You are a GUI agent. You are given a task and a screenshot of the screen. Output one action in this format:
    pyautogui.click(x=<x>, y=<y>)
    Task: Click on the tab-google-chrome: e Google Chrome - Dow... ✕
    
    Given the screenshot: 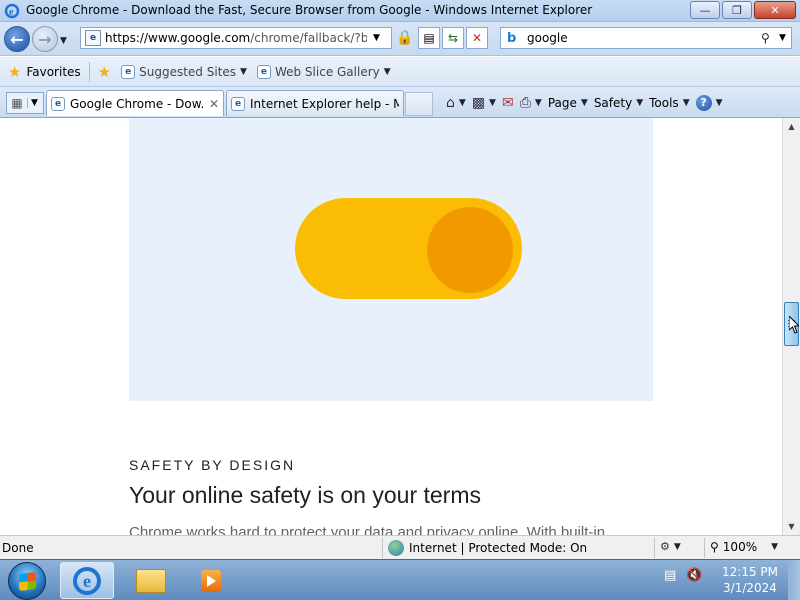 What is the action you would take?
    pyautogui.click(x=135, y=103)
    